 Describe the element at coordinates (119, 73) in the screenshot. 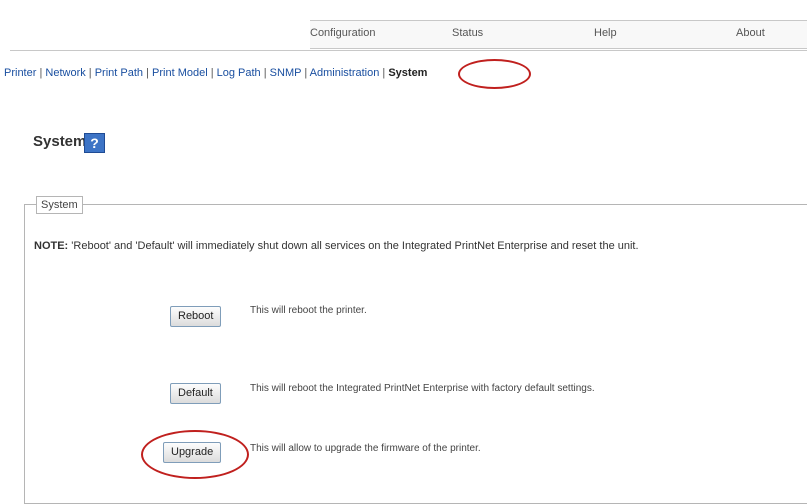

I see `sub-nav-print-path: Print Path` at that location.